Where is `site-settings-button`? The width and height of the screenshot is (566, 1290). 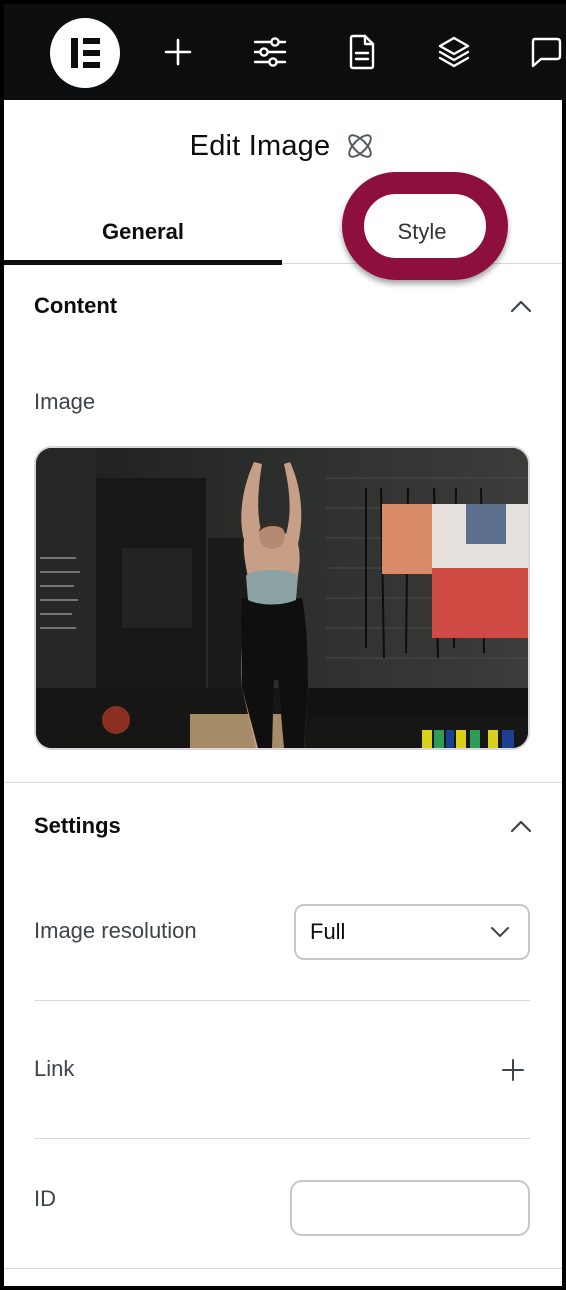 site-settings-button is located at coordinates (270, 52).